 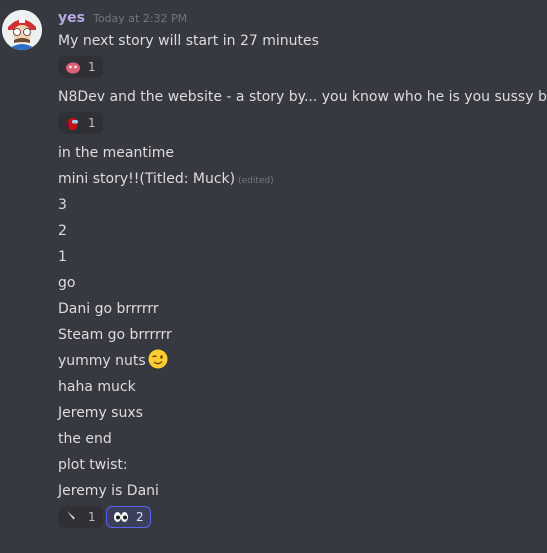 I want to click on winking-face-emoji-icon, so click(x=158, y=359).